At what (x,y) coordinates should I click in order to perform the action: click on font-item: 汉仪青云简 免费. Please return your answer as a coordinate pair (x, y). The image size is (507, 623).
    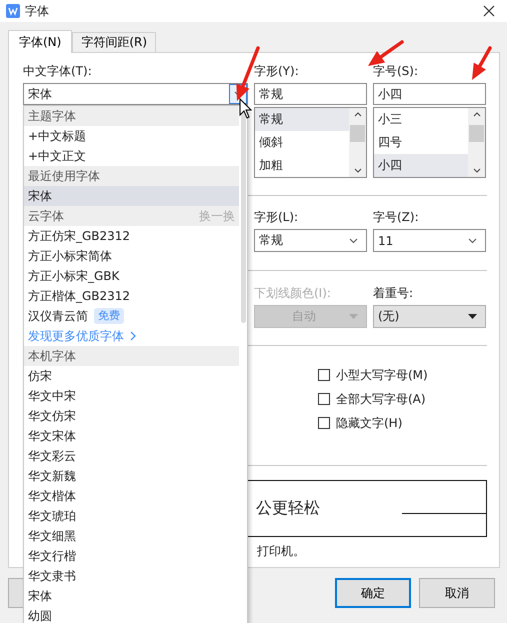
    Looking at the image, I should click on (131, 316).